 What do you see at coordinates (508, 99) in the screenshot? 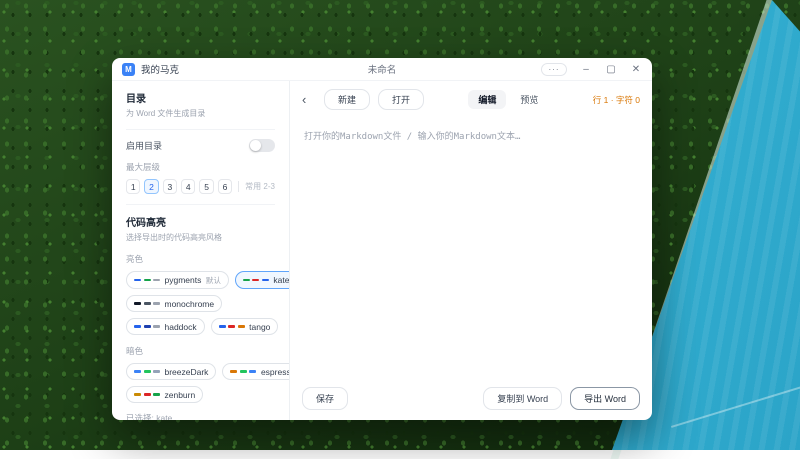
I see `view-tabs: 编辑 预览` at bounding box center [508, 99].